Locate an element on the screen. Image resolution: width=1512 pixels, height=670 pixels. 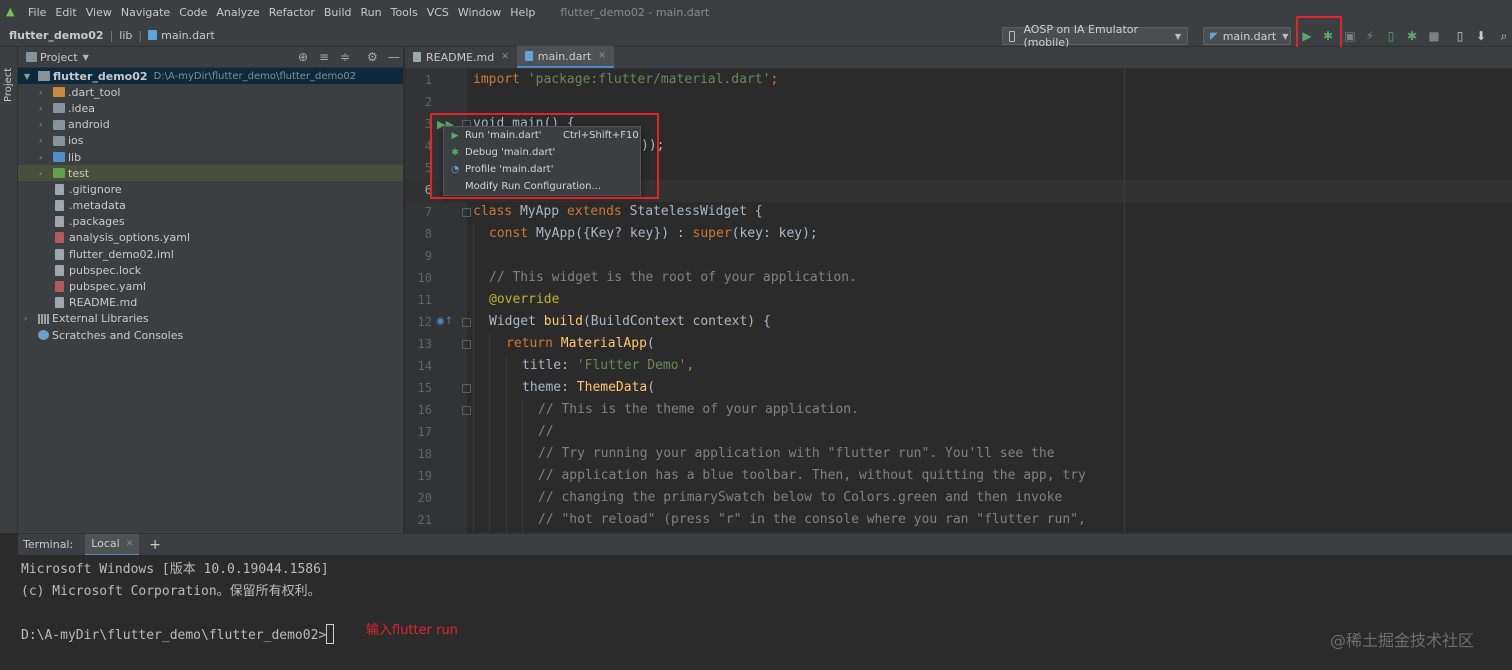
tree-item-label: .metadata is located at coordinates (97, 206).